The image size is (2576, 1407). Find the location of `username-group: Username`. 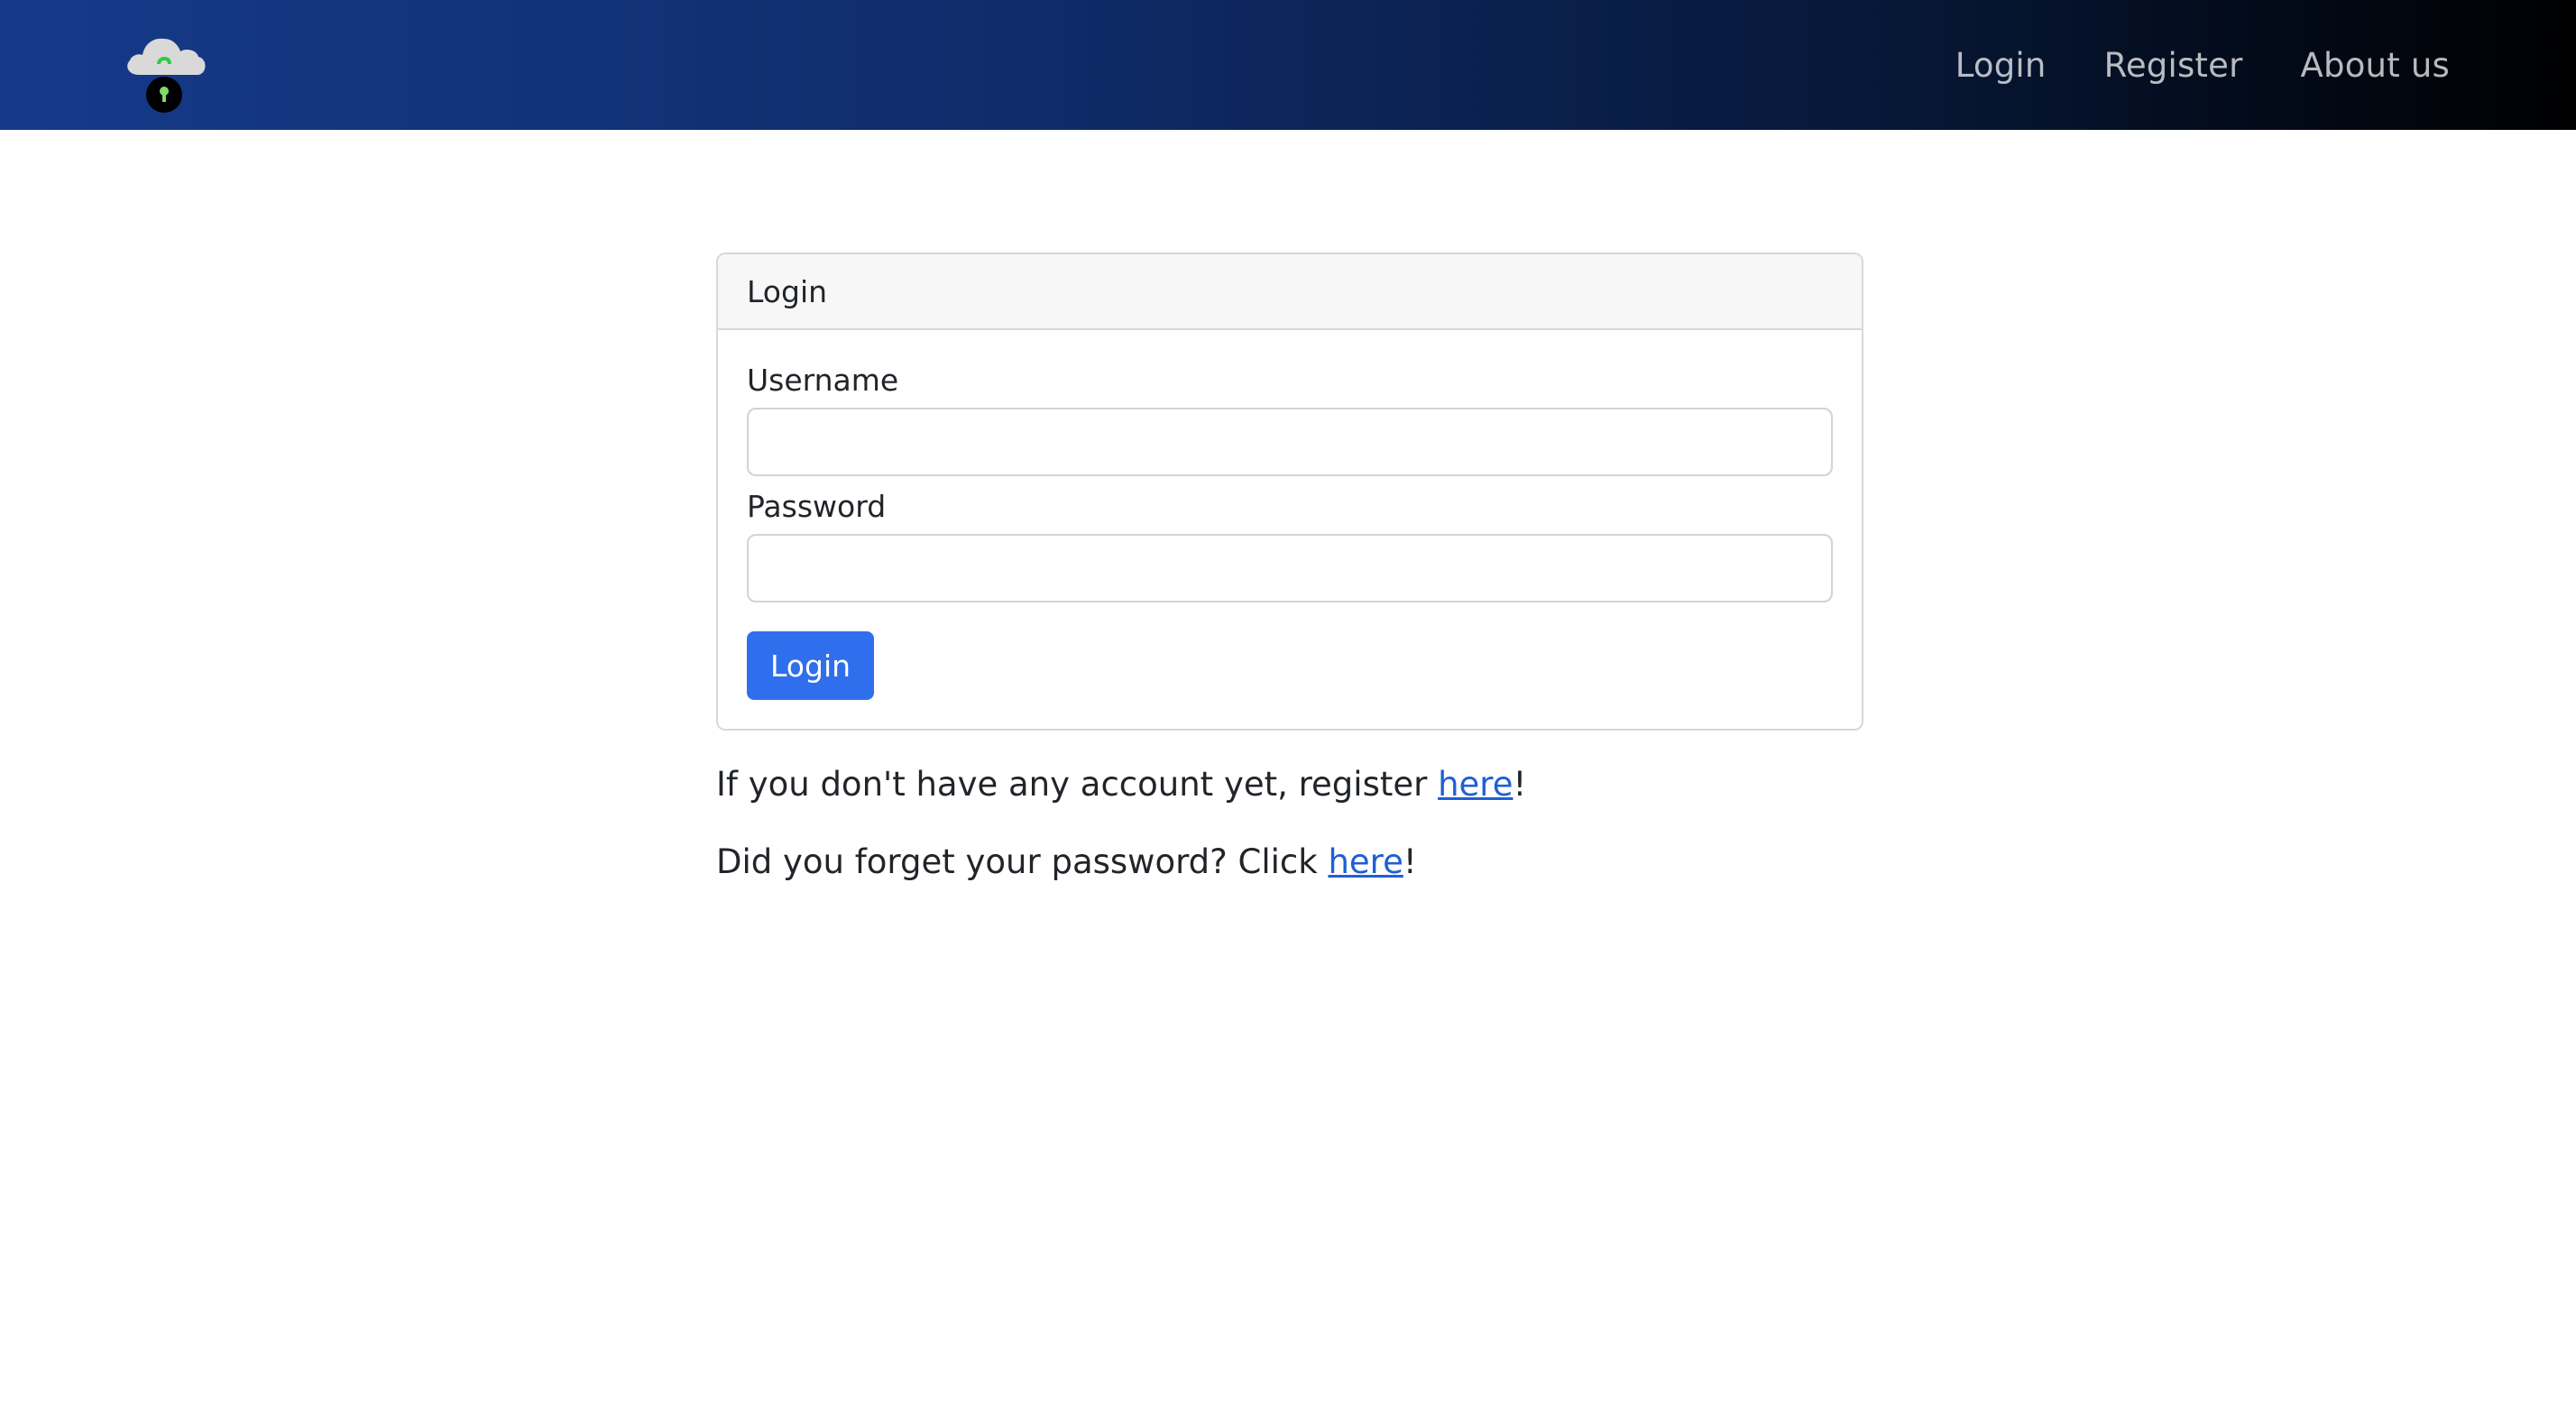

username-group: Username is located at coordinates (1290, 419).